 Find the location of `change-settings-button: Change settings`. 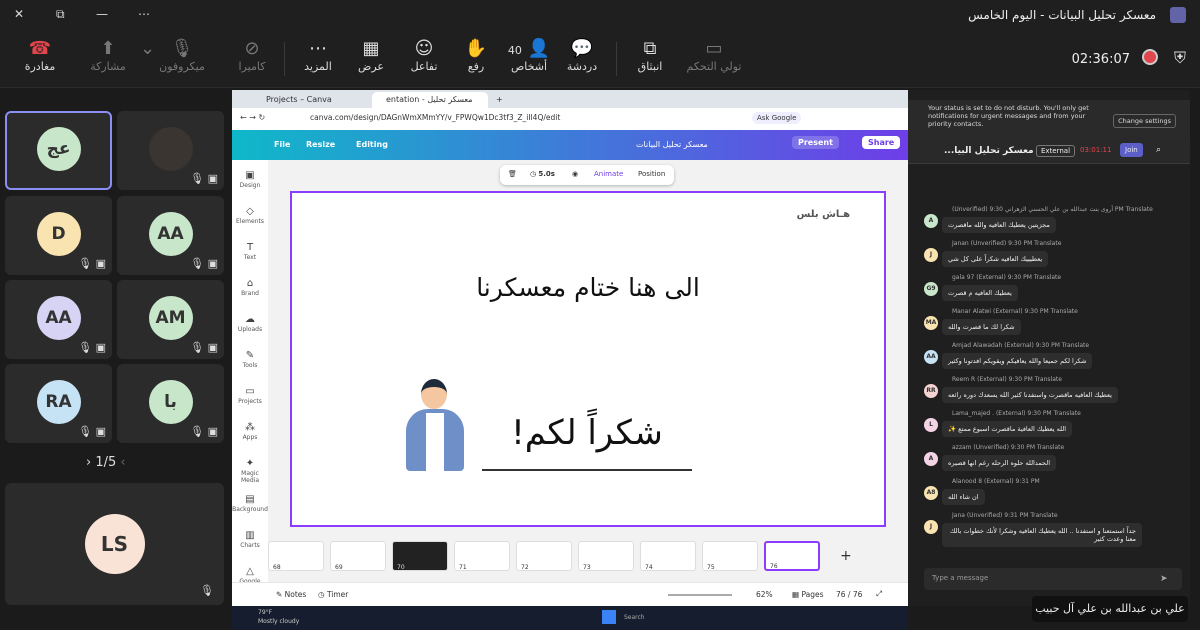

change-settings-button: Change settings is located at coordinates (1144, 121).